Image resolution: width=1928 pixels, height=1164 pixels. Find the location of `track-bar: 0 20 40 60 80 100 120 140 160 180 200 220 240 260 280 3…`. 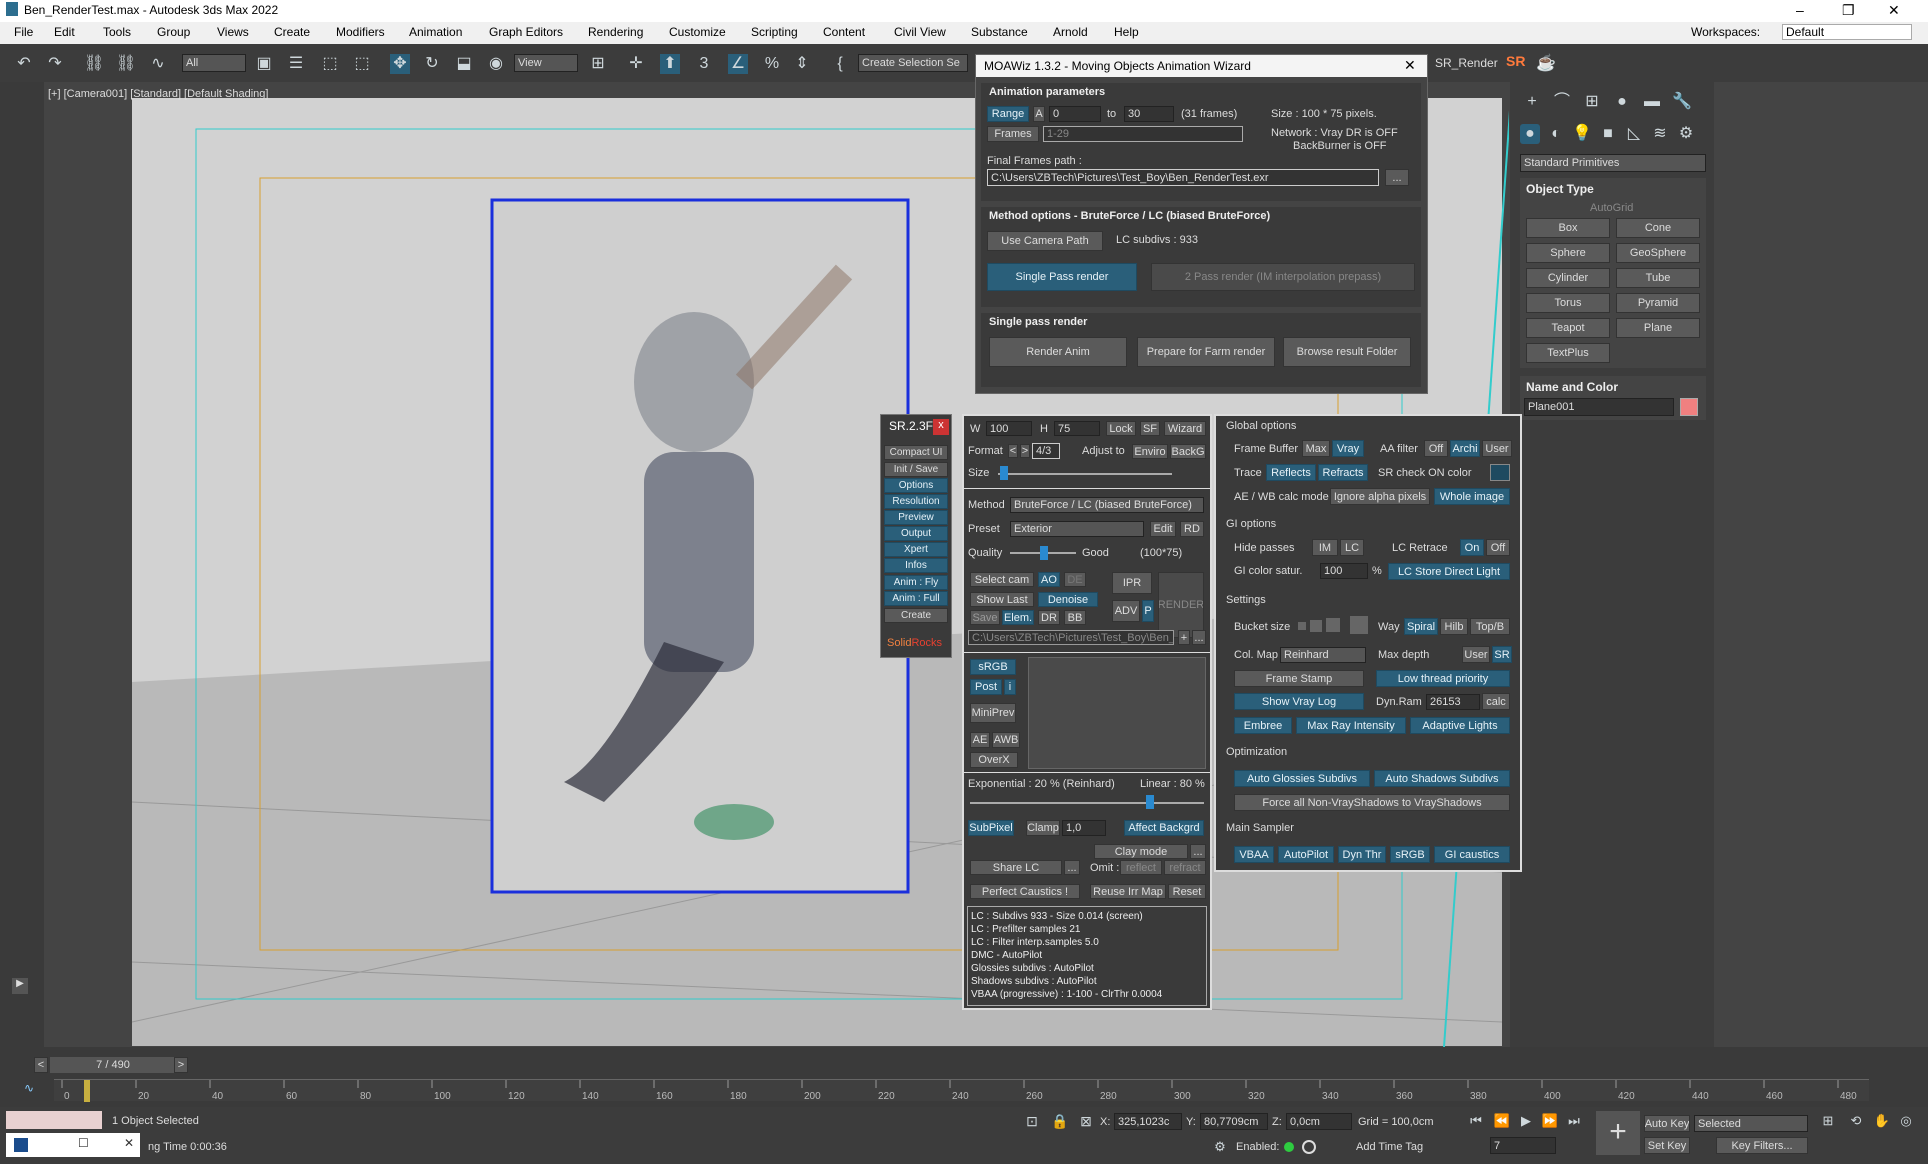

track-bar: 0 20 40 60 80 100 120 140 160 180 200 220 240 260 280 3… is located at coordinates (961, 1090).